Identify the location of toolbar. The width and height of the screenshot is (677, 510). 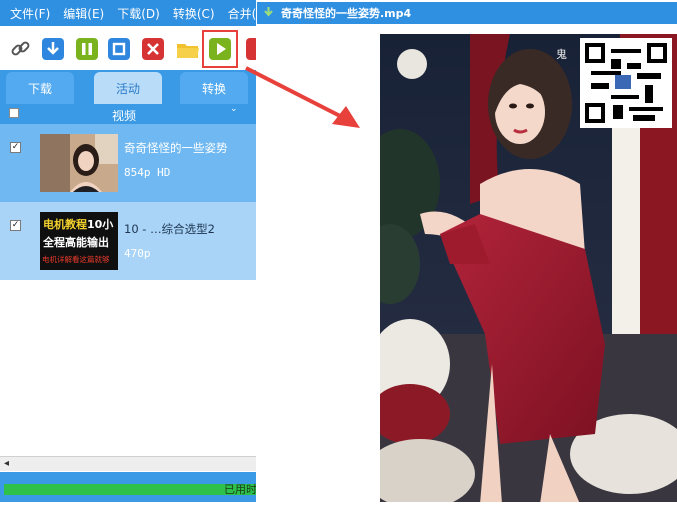
(128, 48).